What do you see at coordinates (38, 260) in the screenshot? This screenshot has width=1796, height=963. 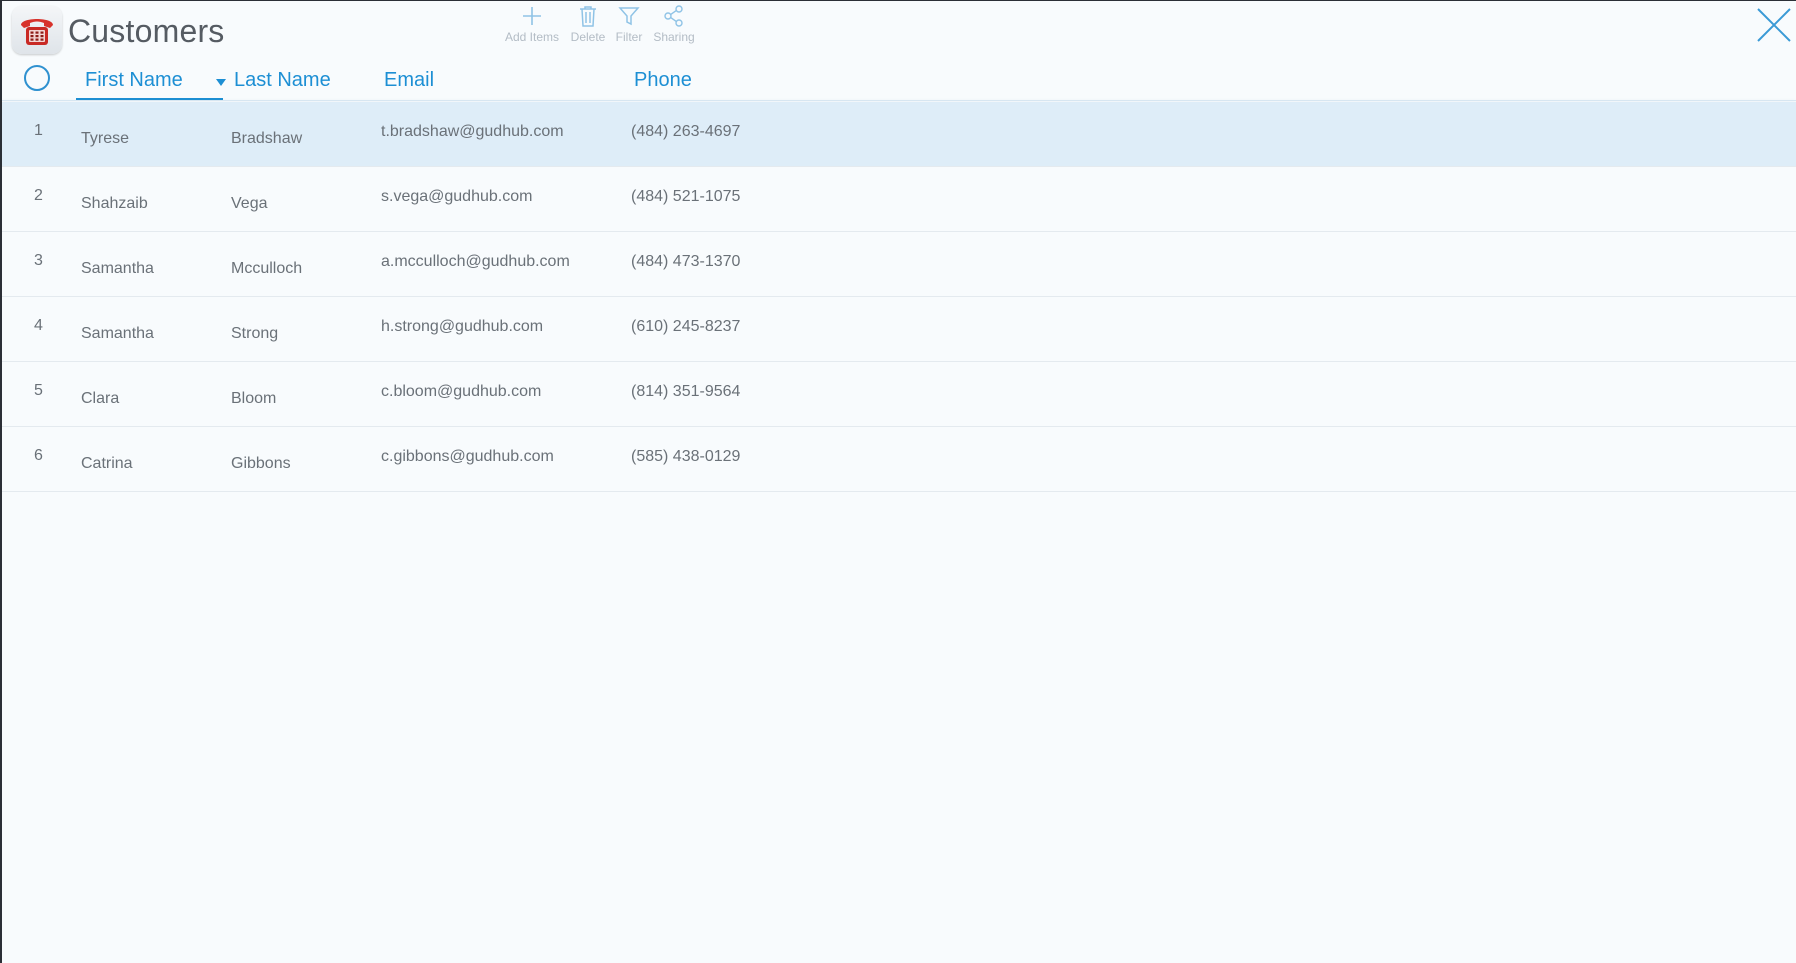 I see `row-index: 3` at bounding box center [38, 260].